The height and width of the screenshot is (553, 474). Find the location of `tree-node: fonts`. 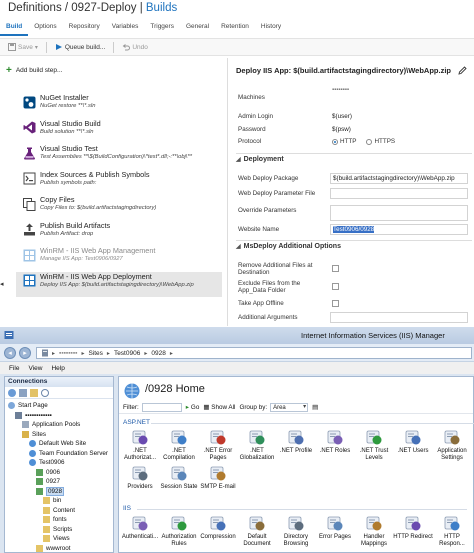

tree-node: fonts is located at coordinates (55, 519).